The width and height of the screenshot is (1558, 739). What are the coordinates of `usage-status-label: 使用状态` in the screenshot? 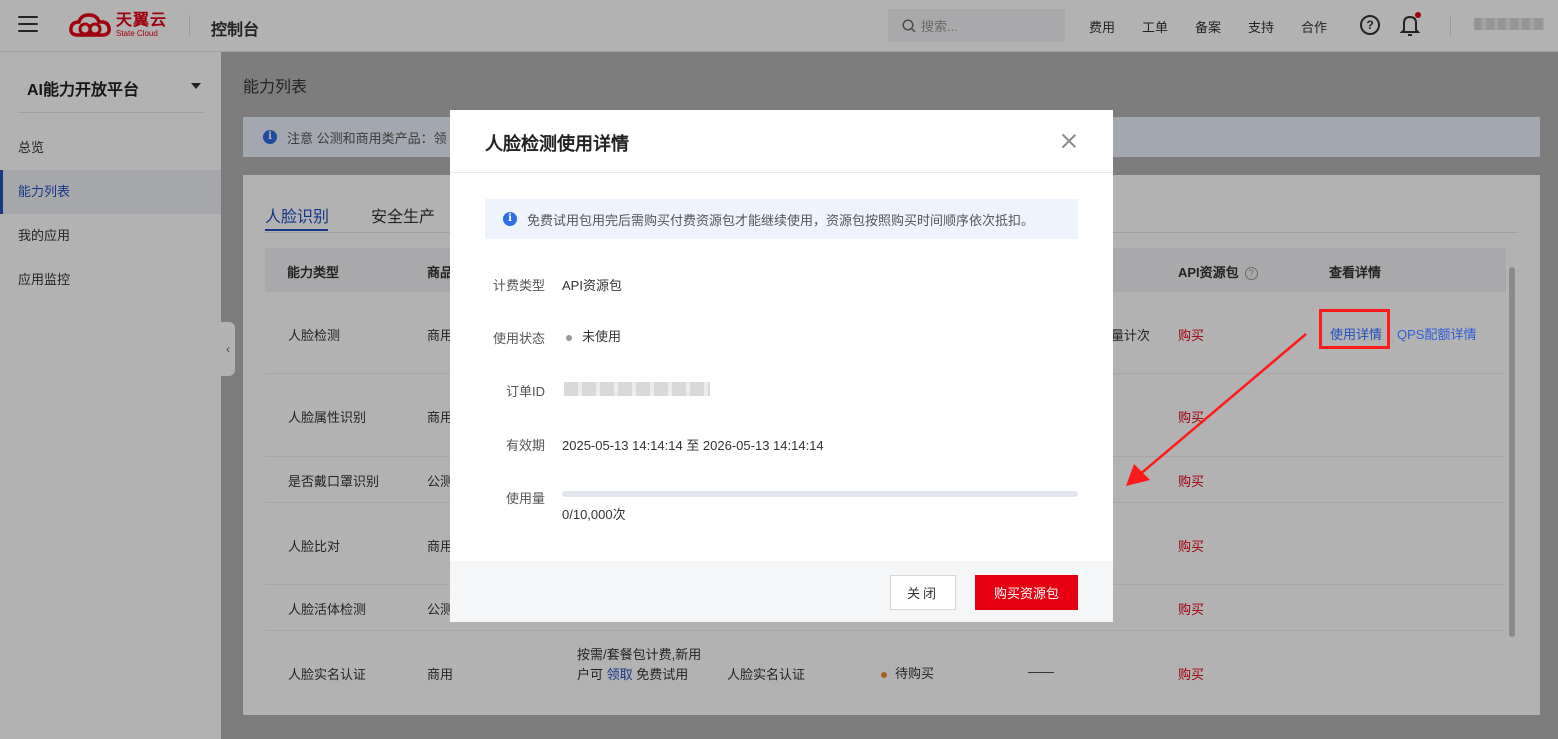 It's located at (518, 338).